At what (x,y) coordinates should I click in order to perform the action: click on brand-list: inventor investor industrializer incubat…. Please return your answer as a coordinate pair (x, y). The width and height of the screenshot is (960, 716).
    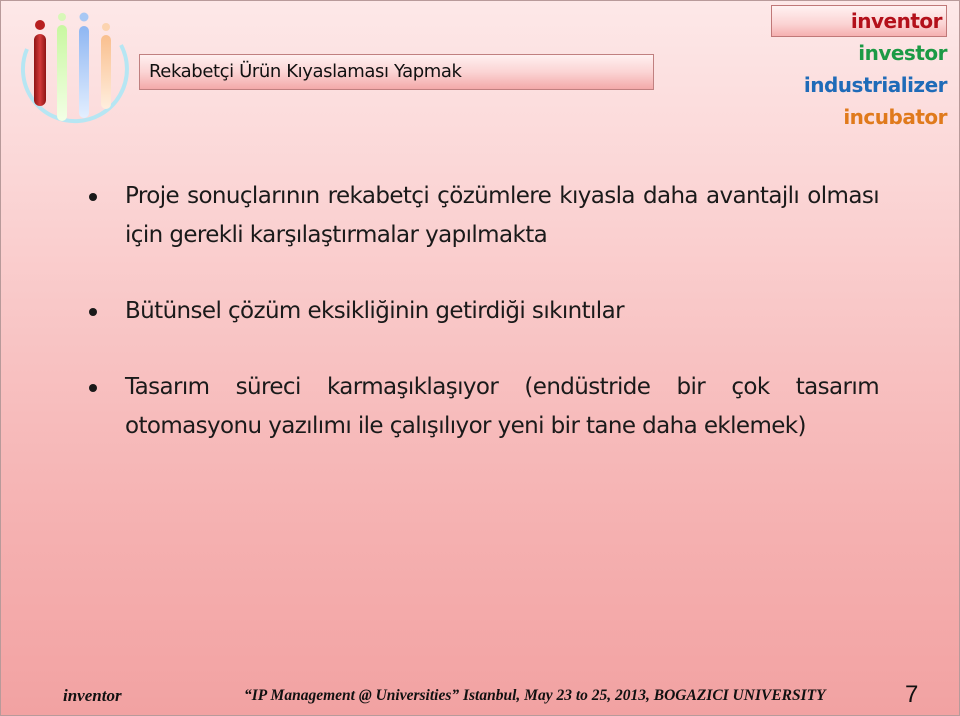
    Looking at the image, I should click on (857, 69).